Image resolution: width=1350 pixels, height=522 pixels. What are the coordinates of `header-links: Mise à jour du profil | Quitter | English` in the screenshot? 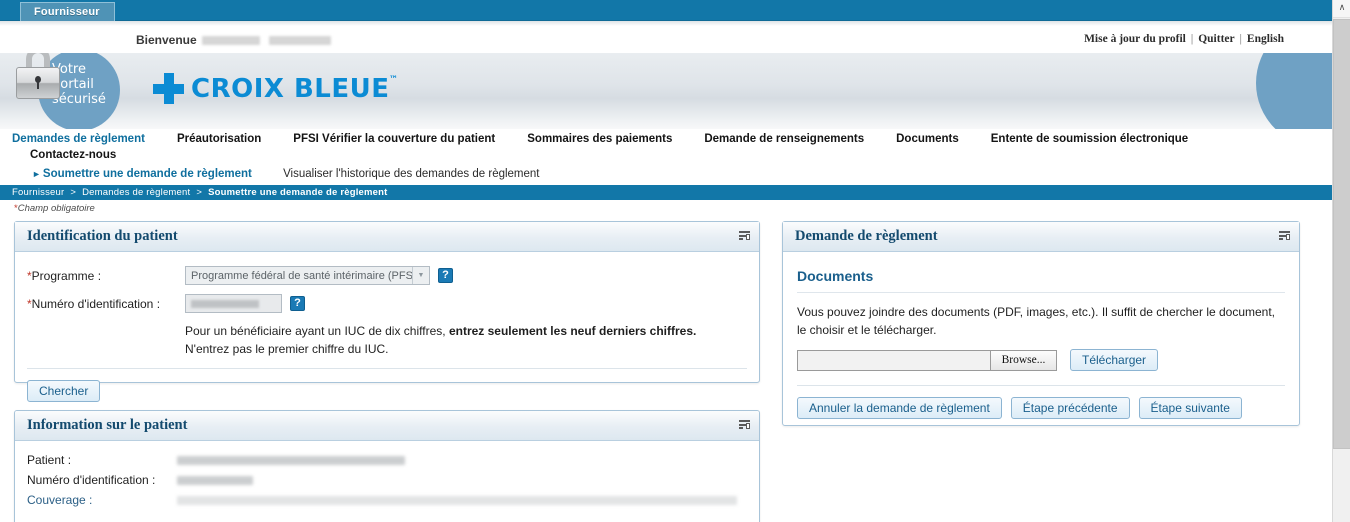 It's located at (1184, 39).